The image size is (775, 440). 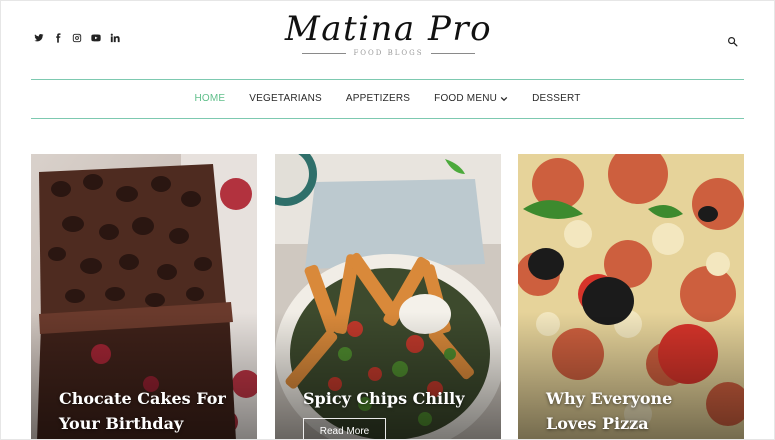 I want to click on post-title-line: Spicy Chips Chilly, so click(x=384, y=398).